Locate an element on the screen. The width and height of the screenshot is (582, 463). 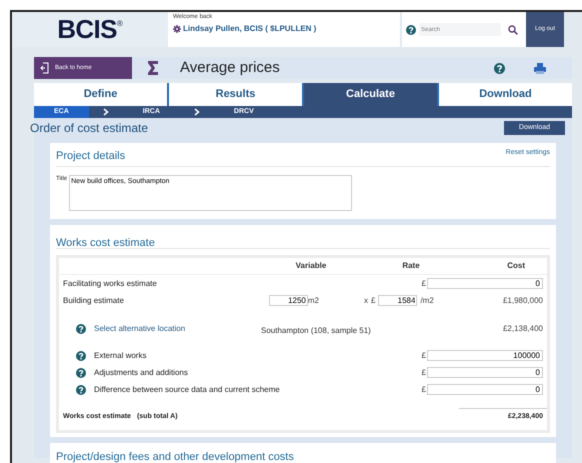
step-tab: Download is located at coordinates (504, 94).